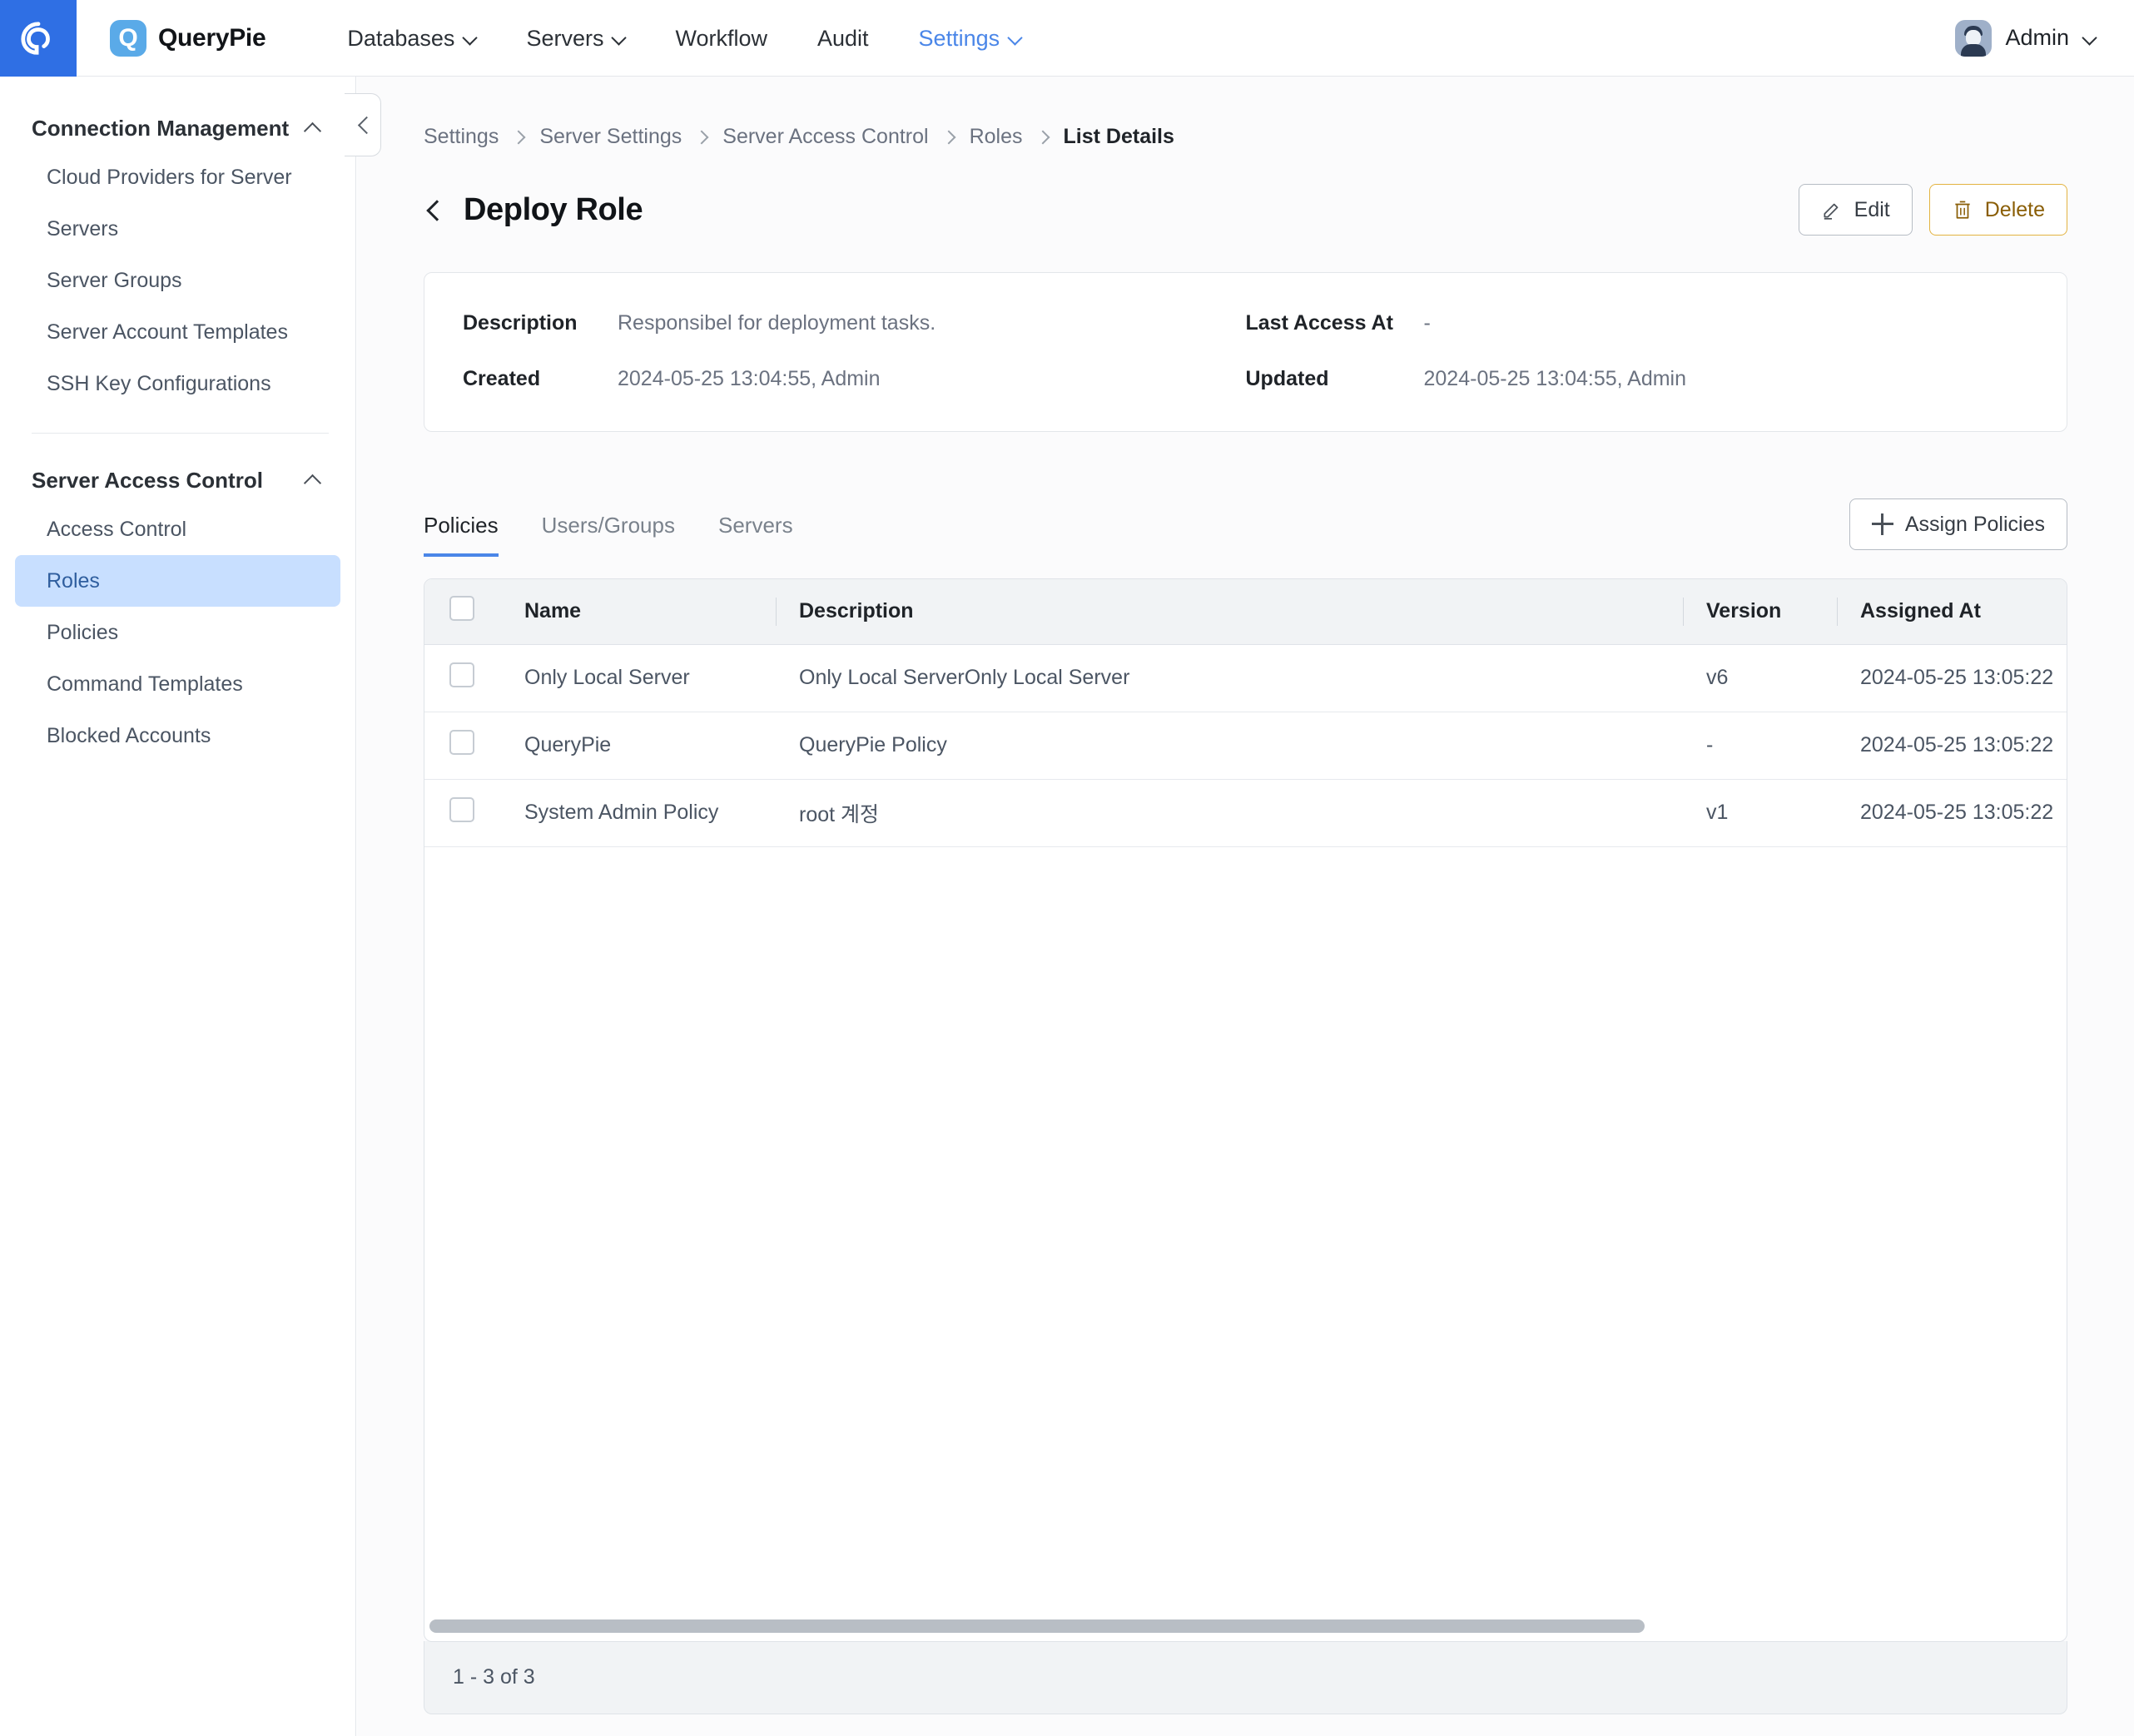 This screenshot has height=1736, width=2134. What do you see at coordinates (177, 229) in the screenshot?
I see `sidebar-item-servers: Servers` at bounding box center [177, 229].